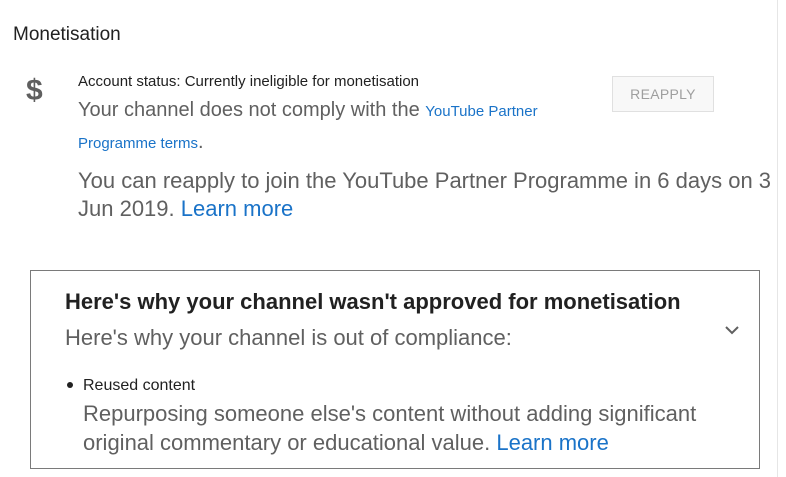 This screenshot has width=786, height=477. Describe the element at coordinates (663, 94) in the screenshot. I see `reapply-button: REAPPLY` at that location.